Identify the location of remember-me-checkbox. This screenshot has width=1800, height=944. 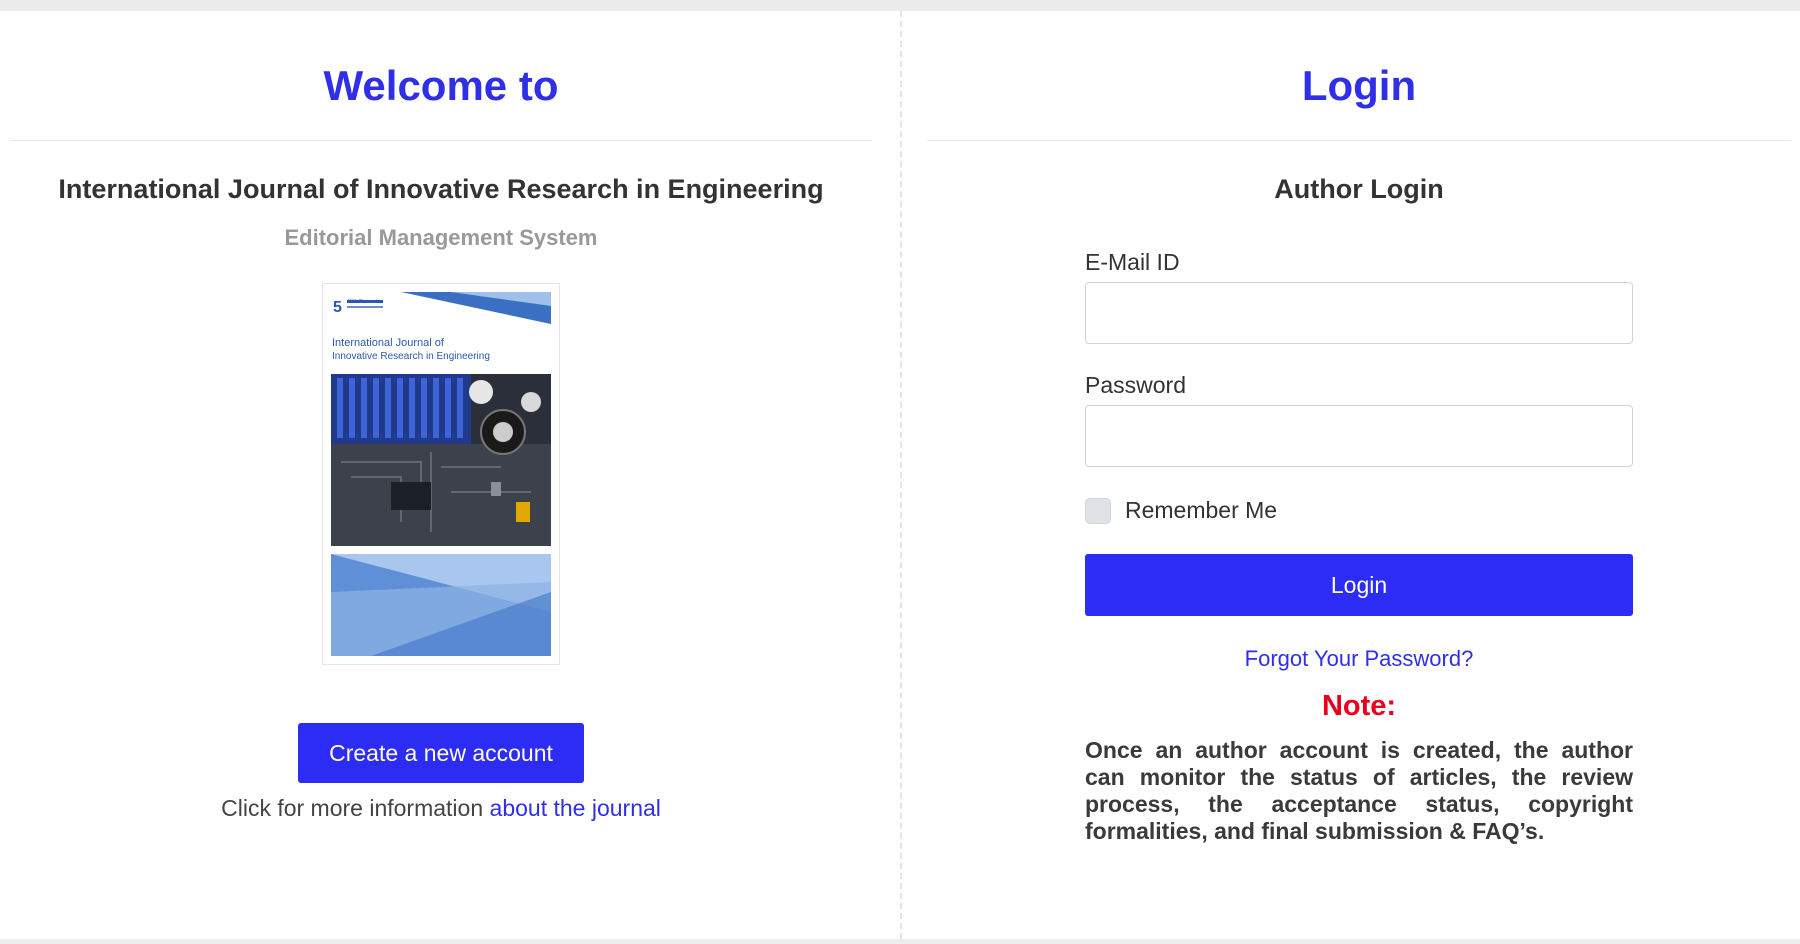
(1098, 510).